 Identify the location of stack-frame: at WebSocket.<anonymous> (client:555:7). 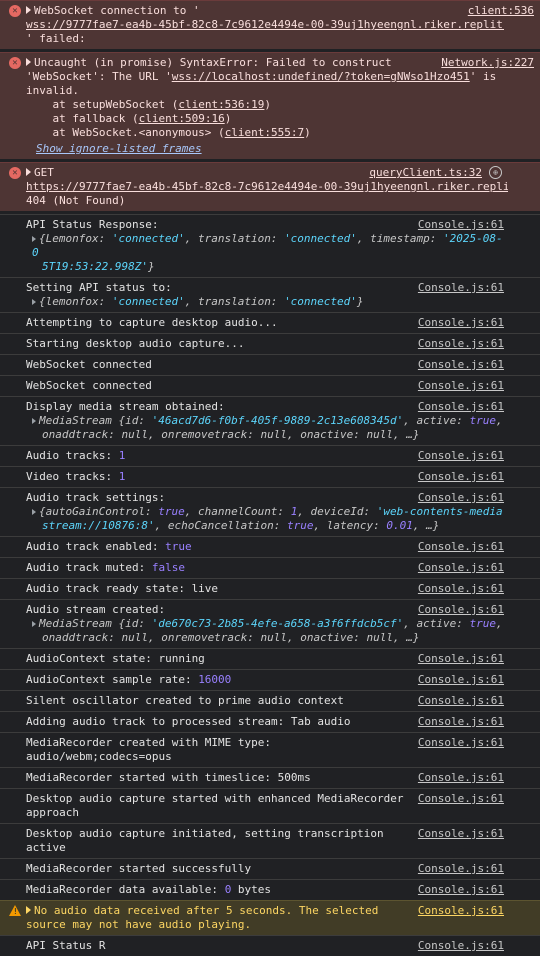
(168, 132).